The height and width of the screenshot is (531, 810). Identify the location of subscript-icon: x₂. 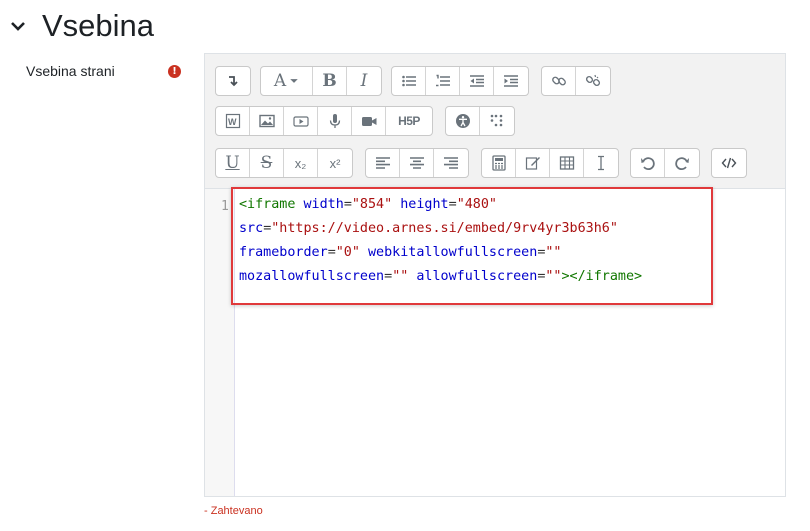
(300, 163).